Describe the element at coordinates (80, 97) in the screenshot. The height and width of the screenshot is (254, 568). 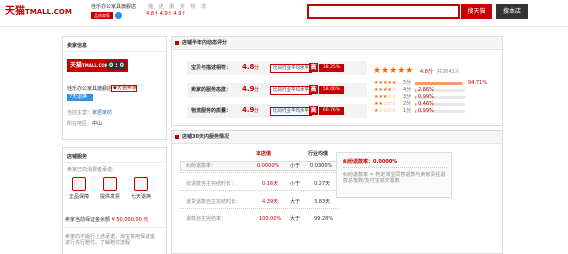
I see `return-tag: 7天退换` at that location.